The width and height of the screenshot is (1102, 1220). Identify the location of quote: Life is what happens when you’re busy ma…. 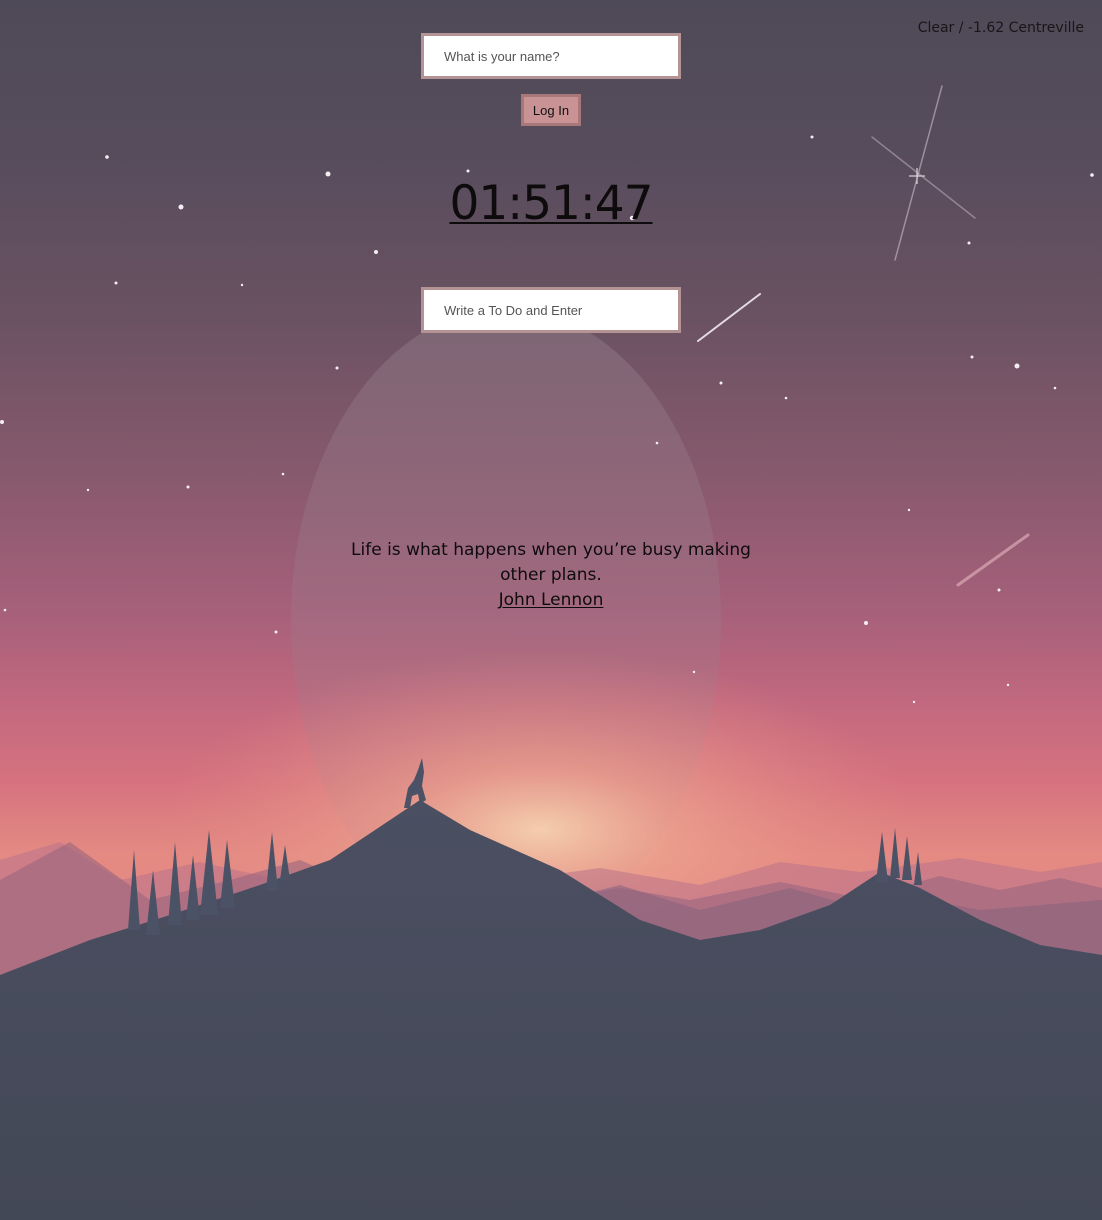
(551, 575).